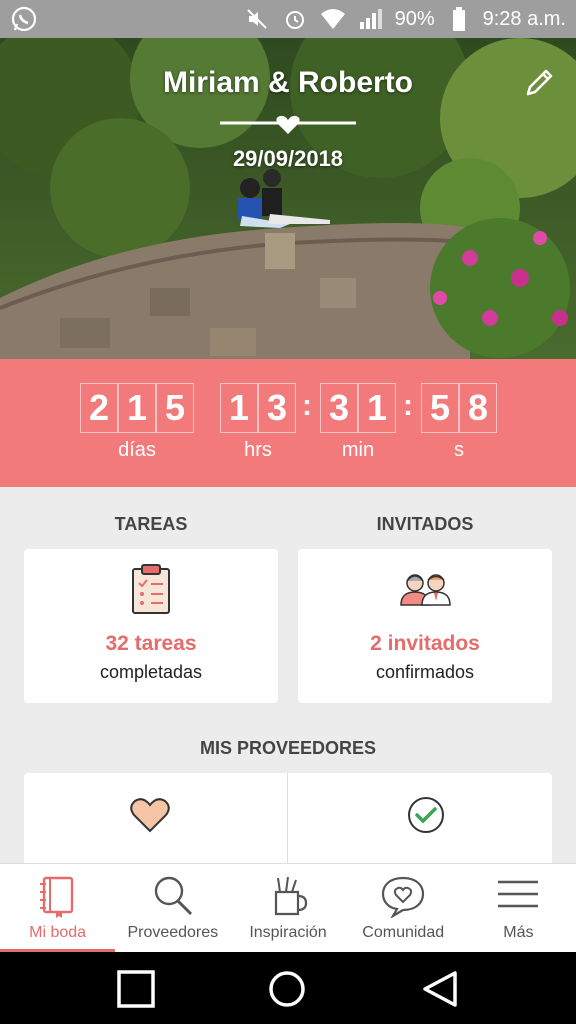  I want to click on countdown-days-digit: 5, so click(175, 408).